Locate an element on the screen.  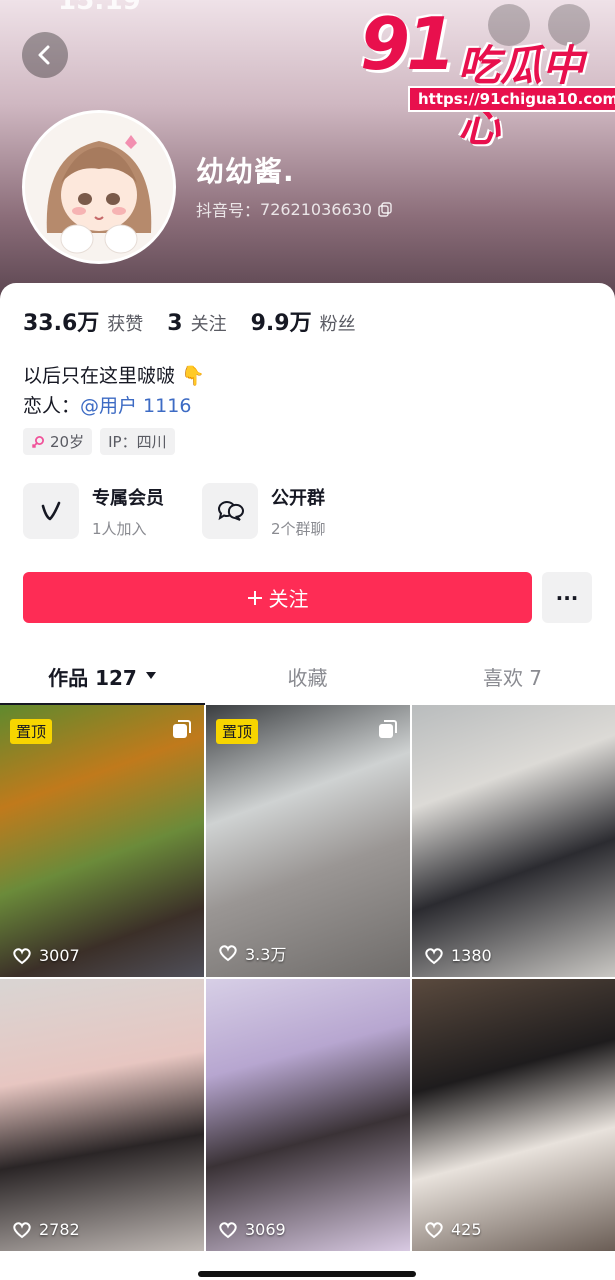
like-count: 2782 is located at coordinates (46, 1229).